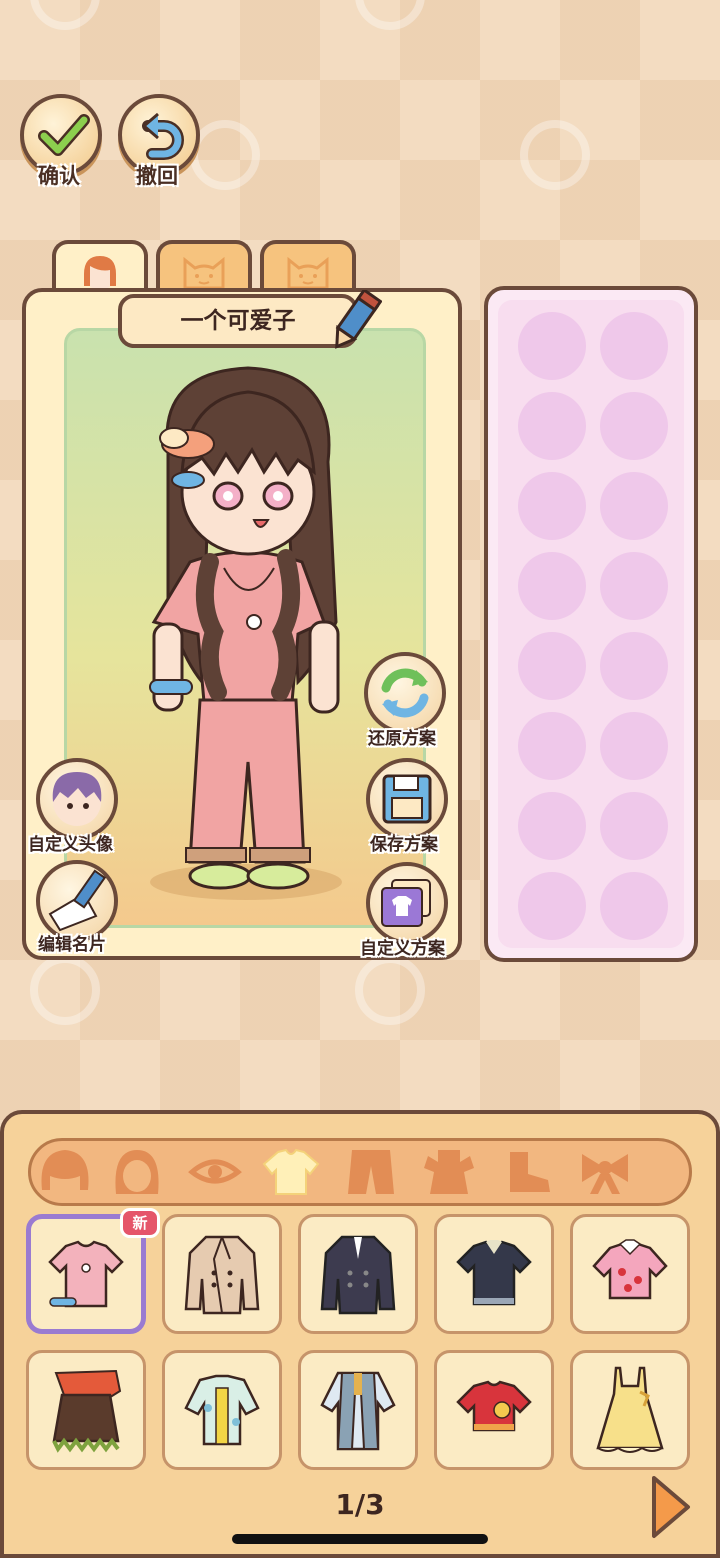 The width and height of the screenshot is (720, 1558). What do you see at coordinates (70, 845) in the screenshot?
I see `custom-avatar-label: 自定义头像` at bounding box center [70, 845].